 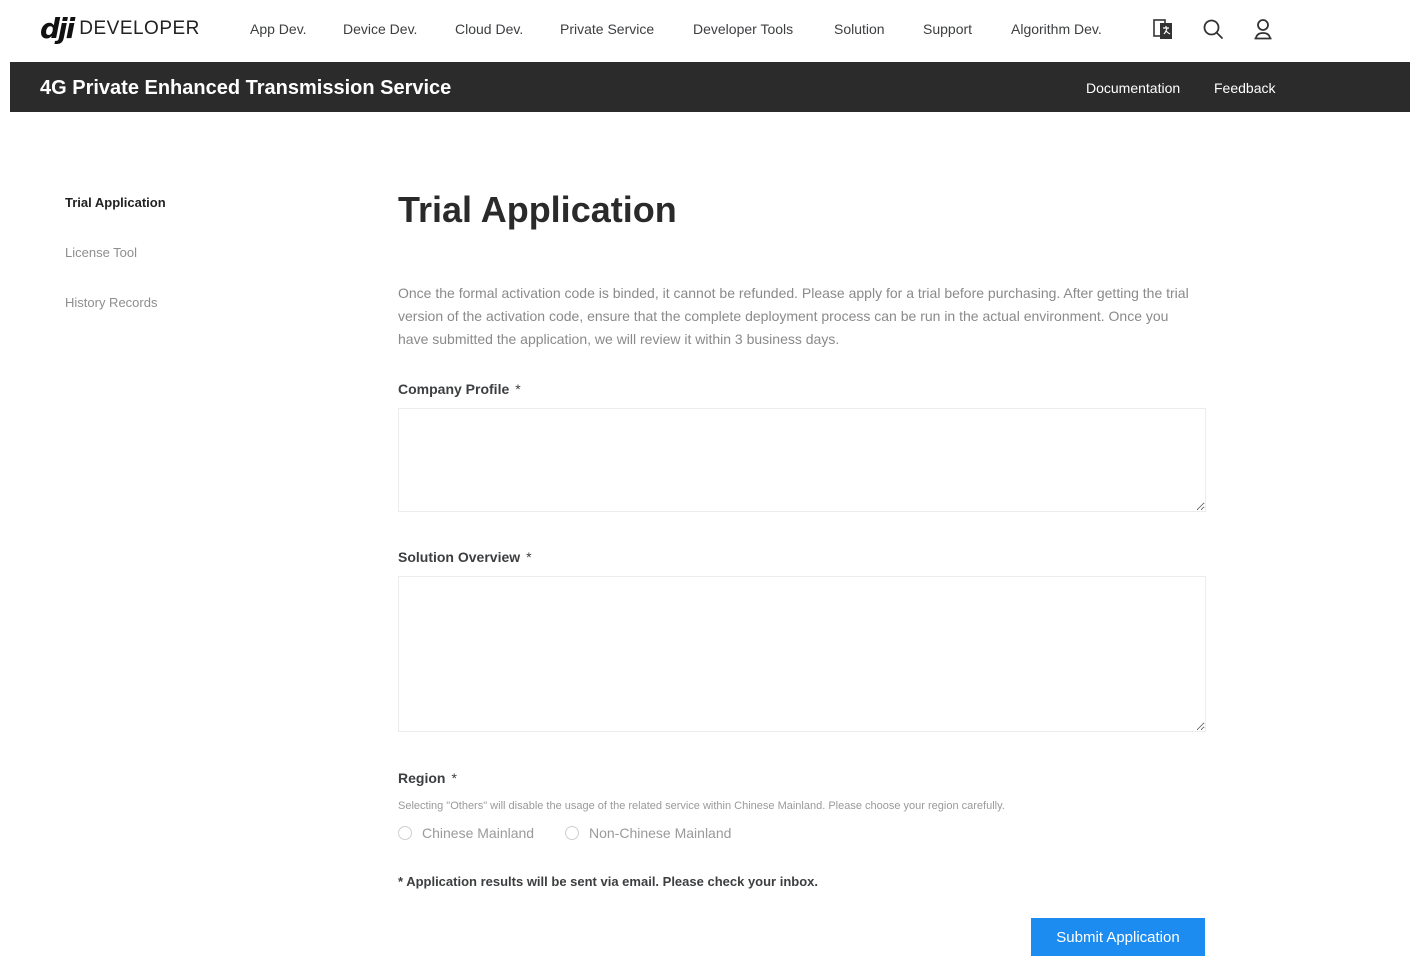 What do you see at coordinates (537, 209) in the screenshot?
I see `page-title: Trial Application` at bounding box center [537, 209].